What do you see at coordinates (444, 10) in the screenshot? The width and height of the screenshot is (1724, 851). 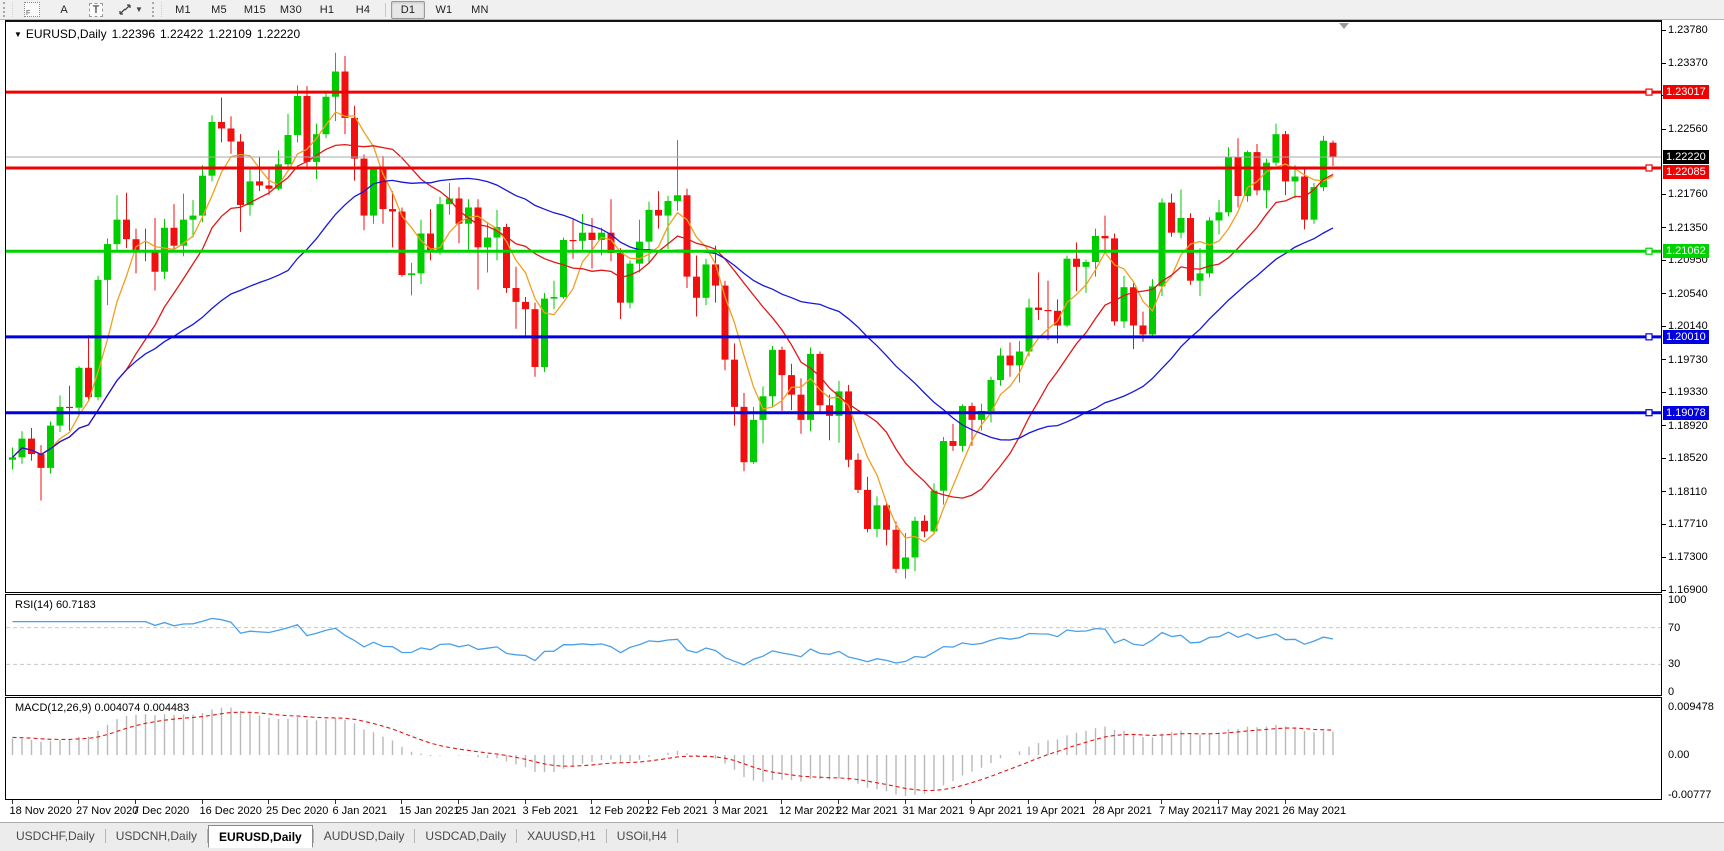 I see `timeframe-w1: W1` at bounding box center [444, 10].